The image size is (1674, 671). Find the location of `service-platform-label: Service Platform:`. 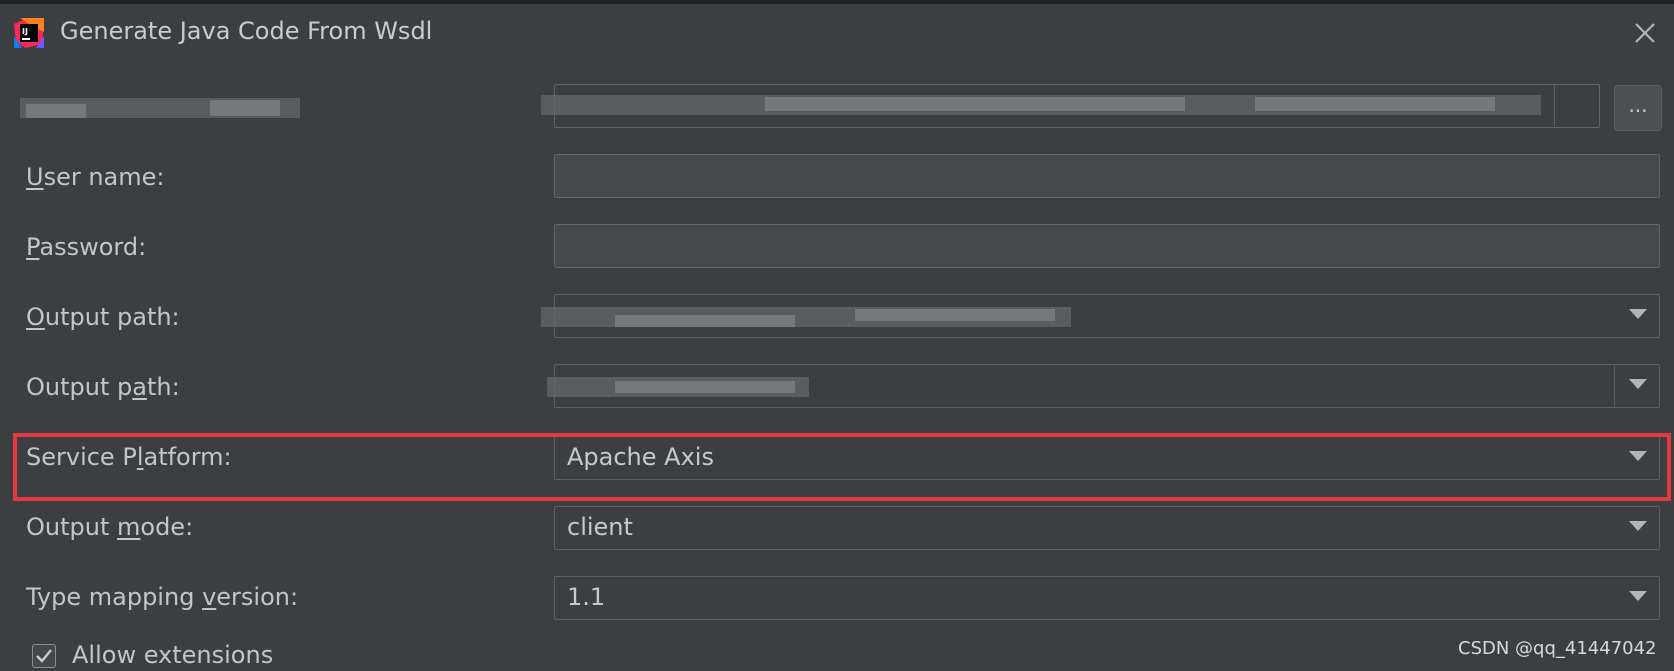

service-platform-label: Service Platform: is located at coordinates (129, 457).